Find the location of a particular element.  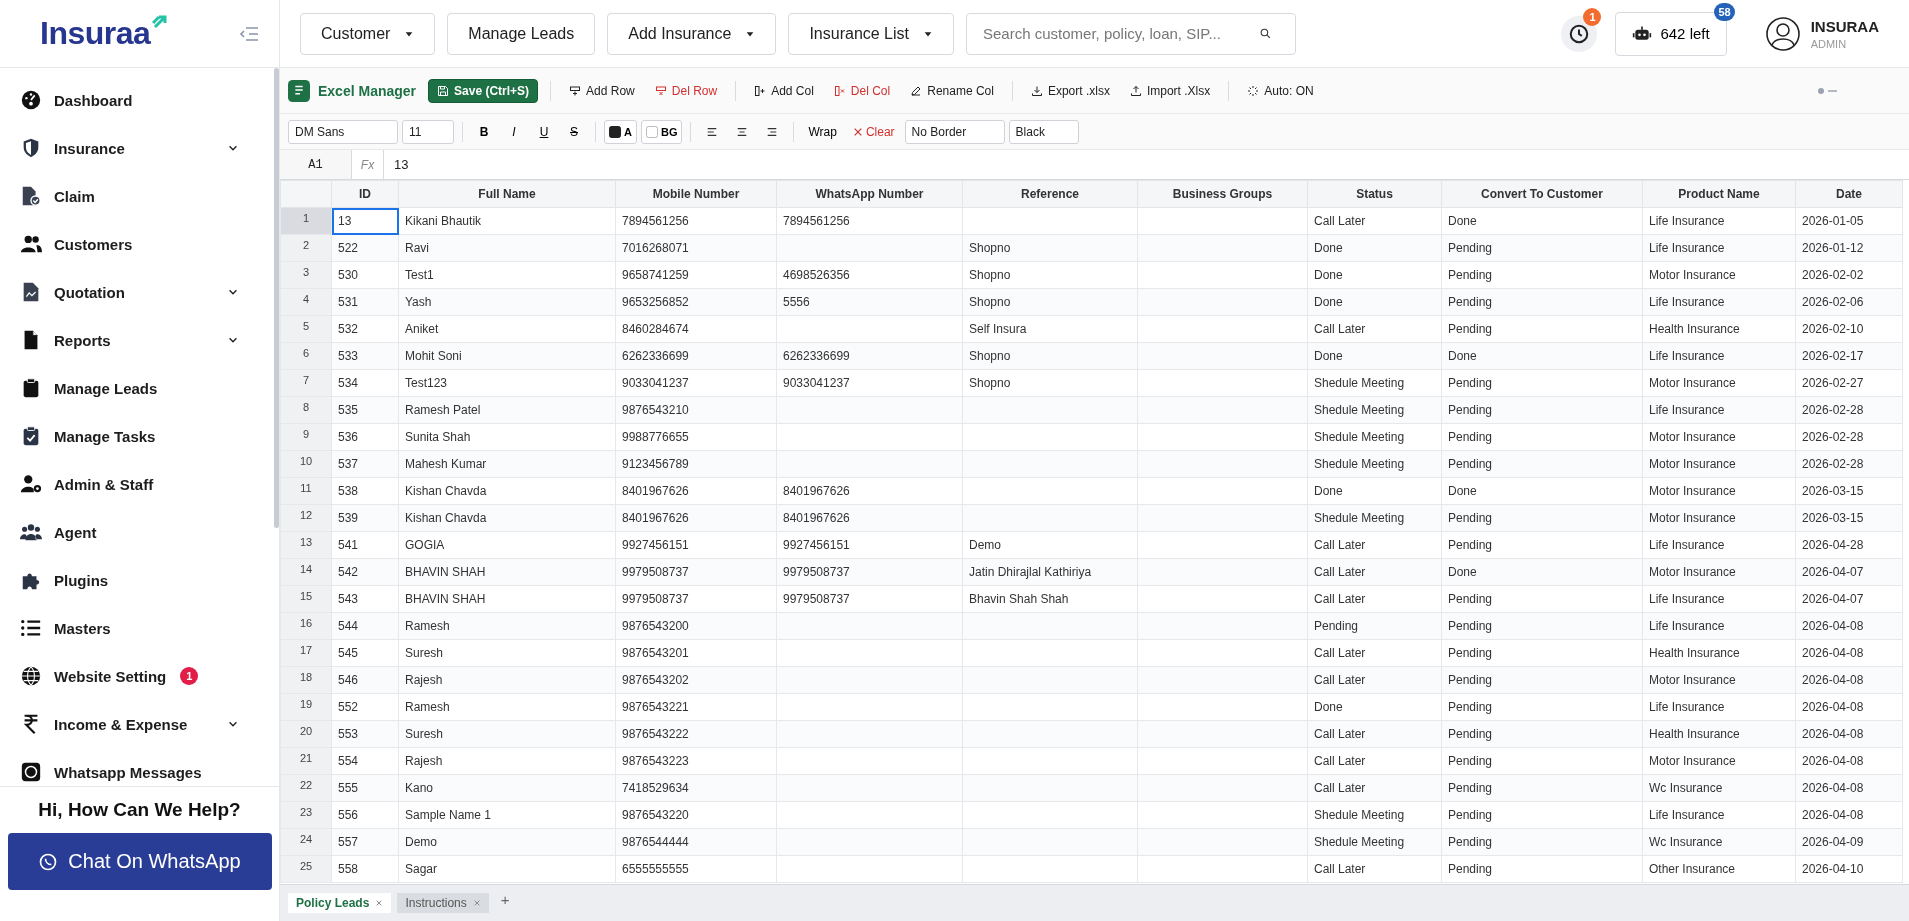

app-title: Excel Manager is located at coordinates (367, 90).